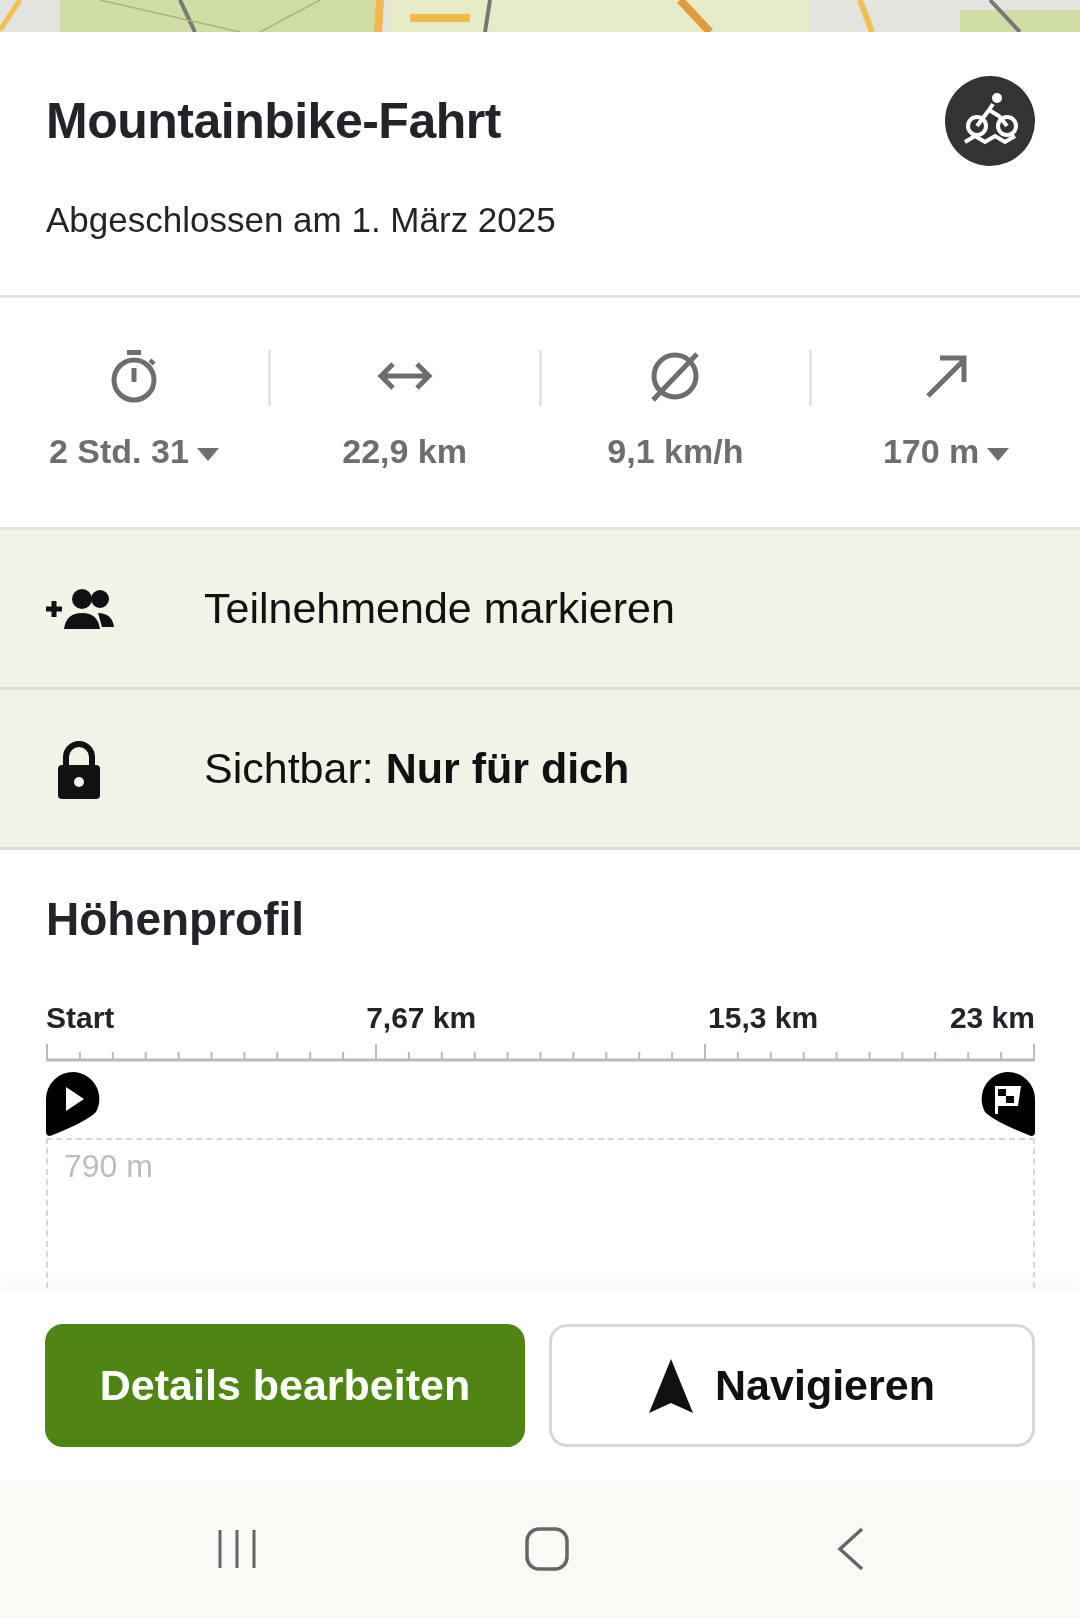 This screenshot has height=1618, width=1080. Describe the element at coordinates (273, 121) in the screenshot. I see `activity-title: Mountainbike-Fahrt` at that location.